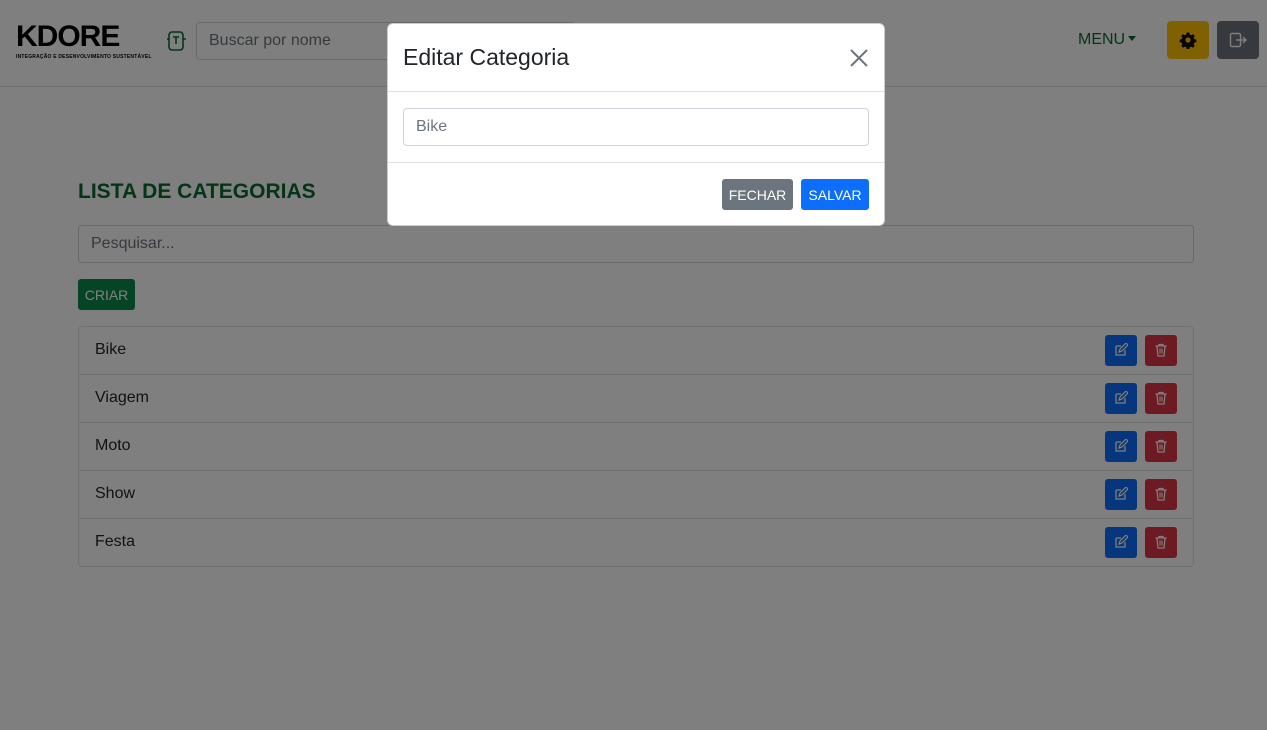 This screenshot has height=730, width=1267. Describe the element at coordinates (835, 194) in the screenshot. I see `save-button: SALVAR` at that location.